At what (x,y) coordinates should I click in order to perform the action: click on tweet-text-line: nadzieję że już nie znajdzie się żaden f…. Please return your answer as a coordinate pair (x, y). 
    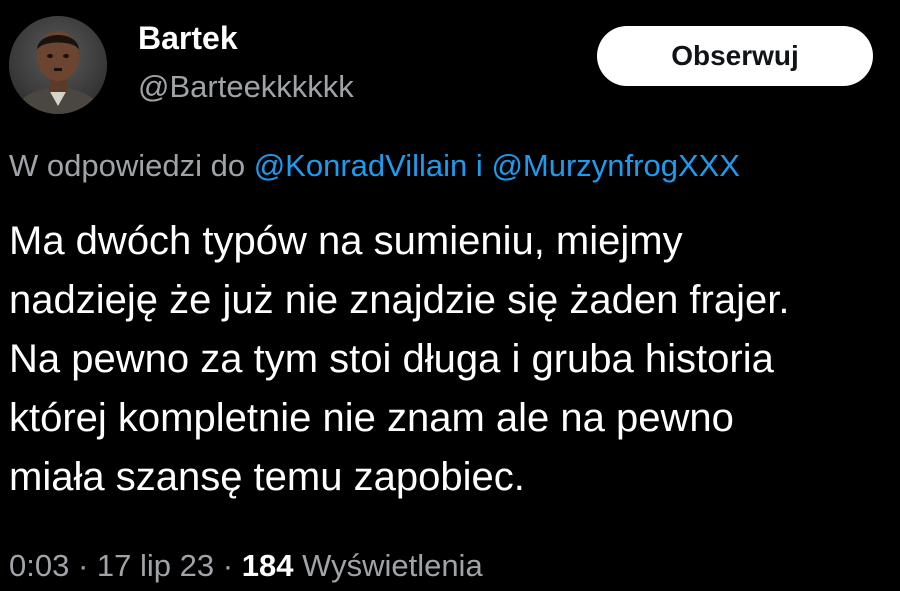
    Looking at the image, I should click on (399, 300).